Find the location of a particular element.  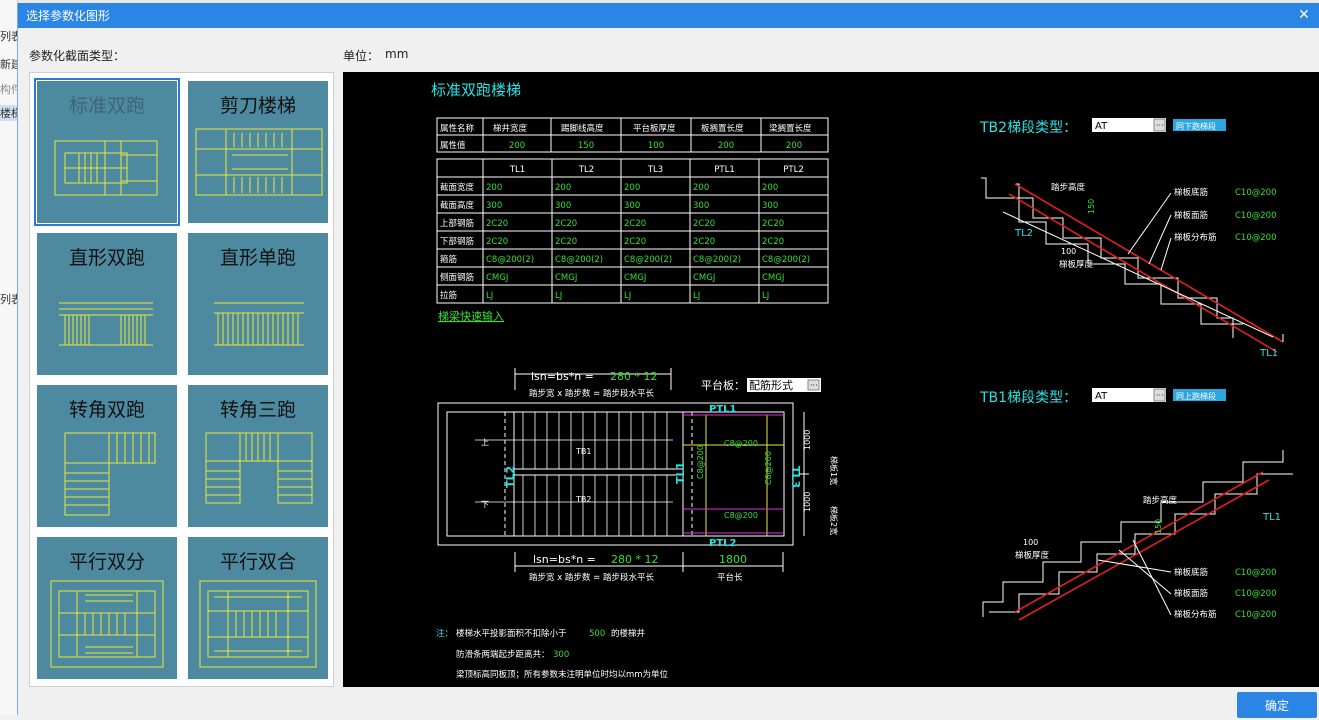

plan-ptl1-label: PTL1 is located at coordinates (723, 409).